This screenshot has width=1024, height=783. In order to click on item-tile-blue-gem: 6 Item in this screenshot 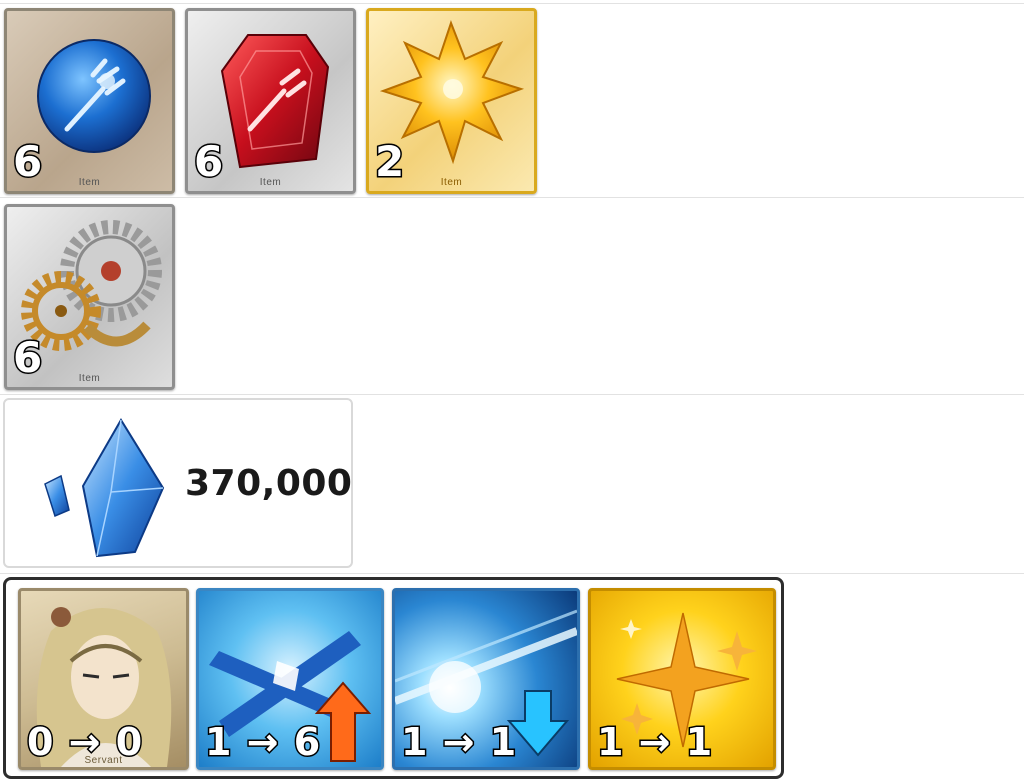, I will do `click(89, 101)`.